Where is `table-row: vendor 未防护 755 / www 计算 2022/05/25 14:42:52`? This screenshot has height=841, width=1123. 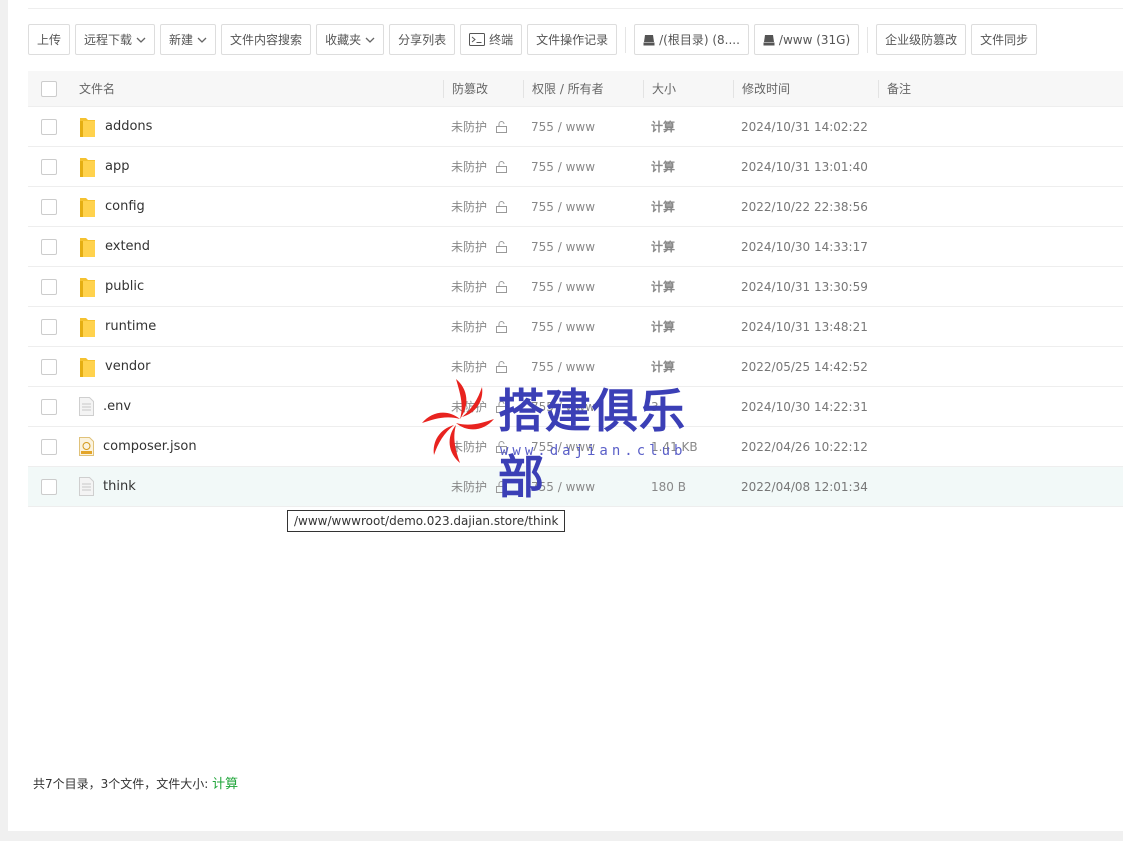 table-row: vendor 未防护 755 / www 计算 2022/05/25 14:42:52 is located at coordinates (575, 367).